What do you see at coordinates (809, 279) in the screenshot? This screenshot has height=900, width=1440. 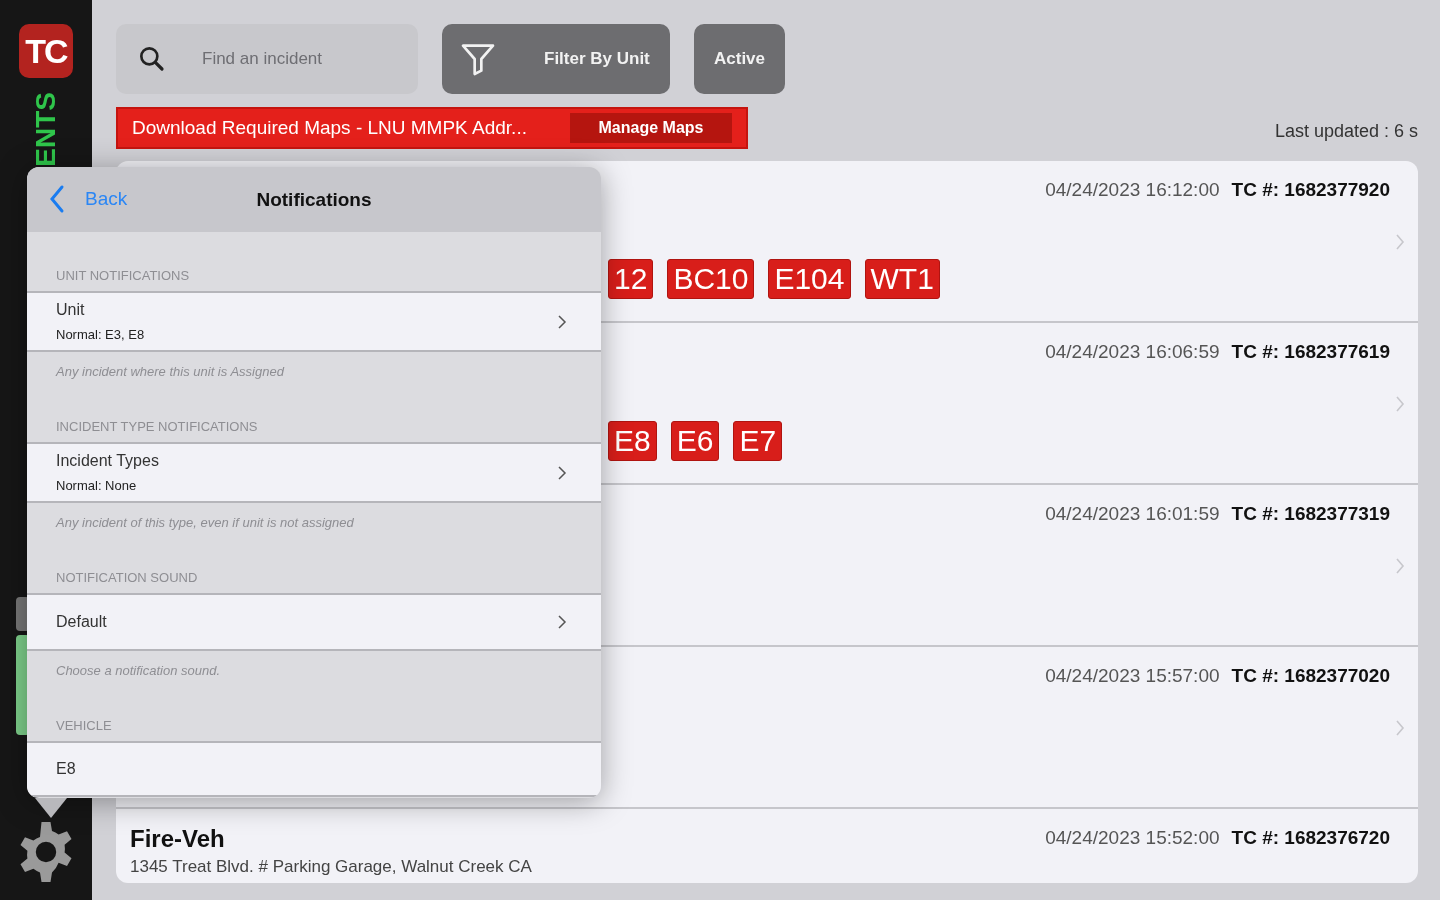 I see `unit-tag: E104` at bounding box center [809, 279].